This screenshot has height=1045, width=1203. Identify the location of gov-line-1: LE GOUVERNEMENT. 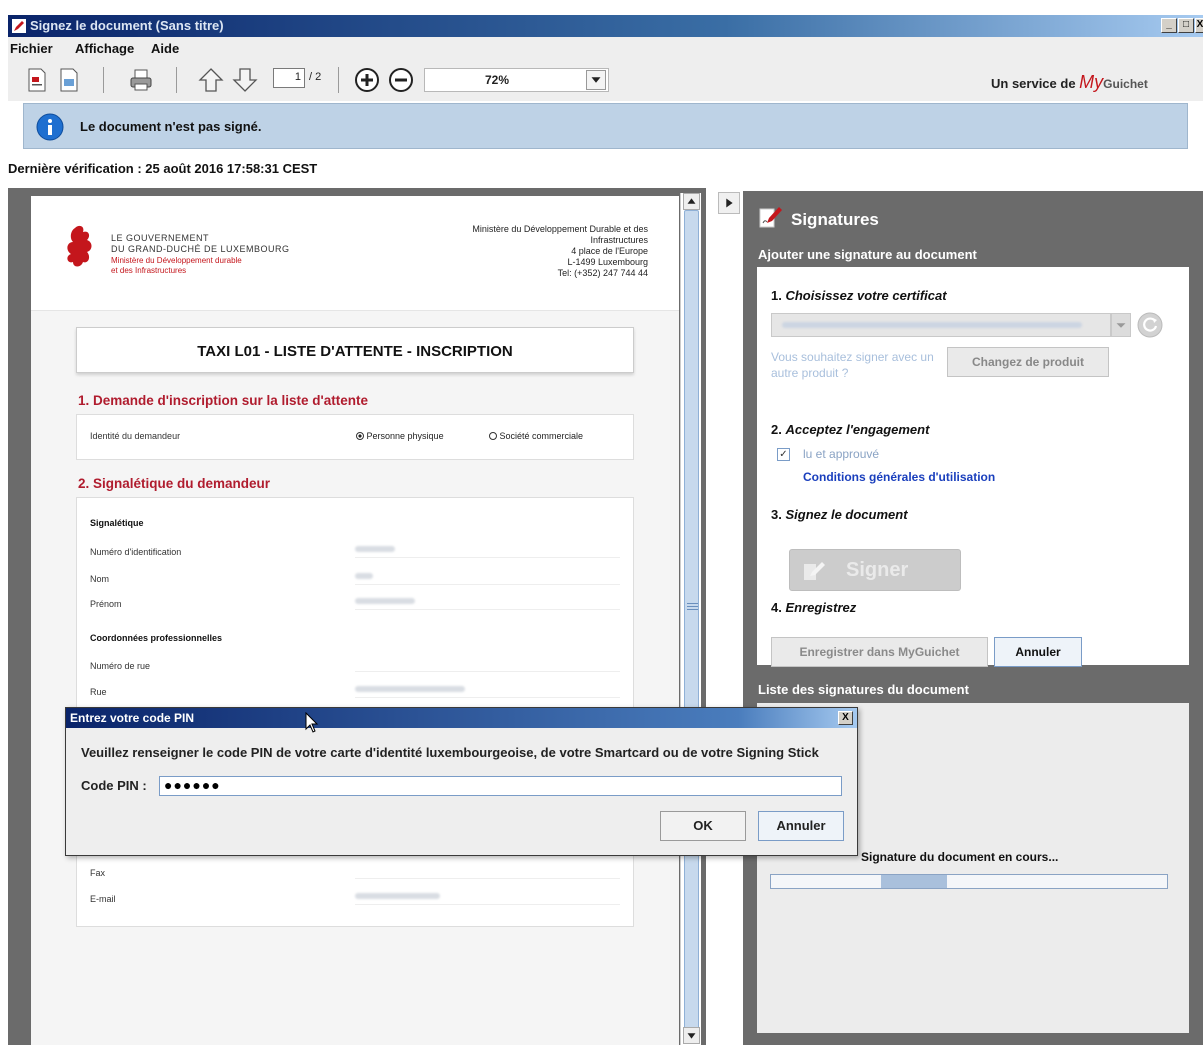
(160, 238).